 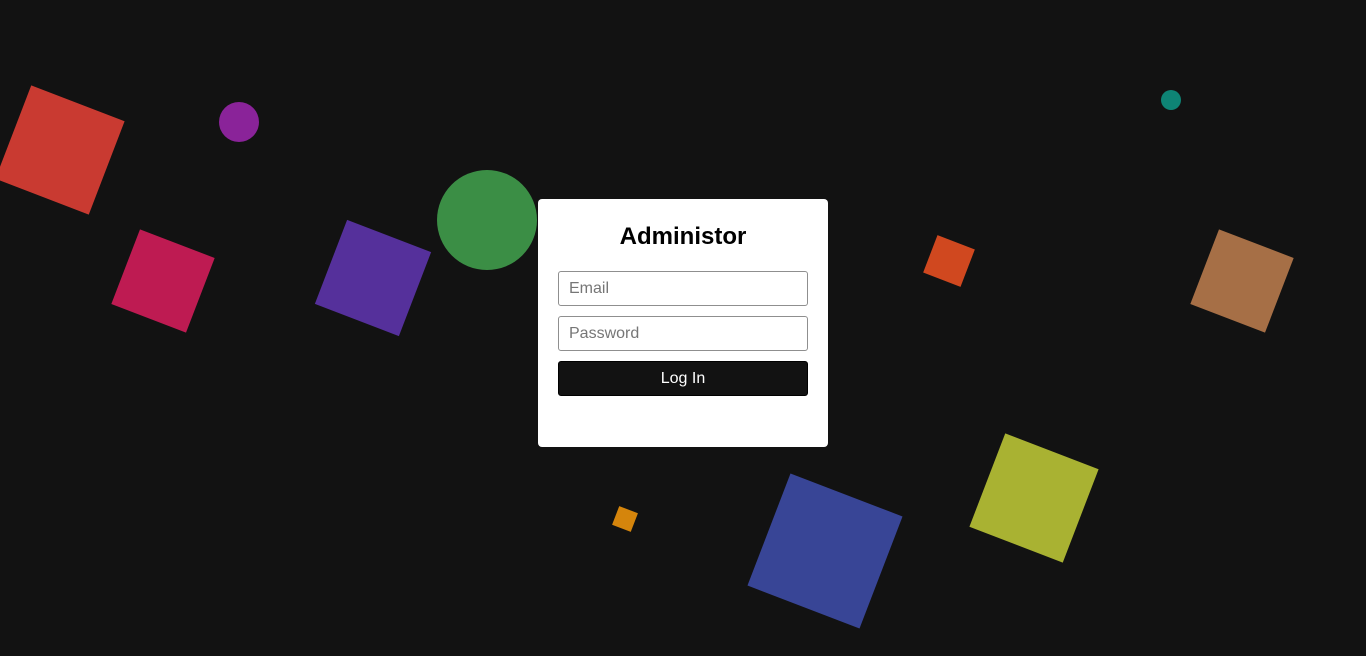 What do you see at coordinates (239, 122) in the screenshot?
I see `decorative-purple-circle` at bounding box center [239, 122].